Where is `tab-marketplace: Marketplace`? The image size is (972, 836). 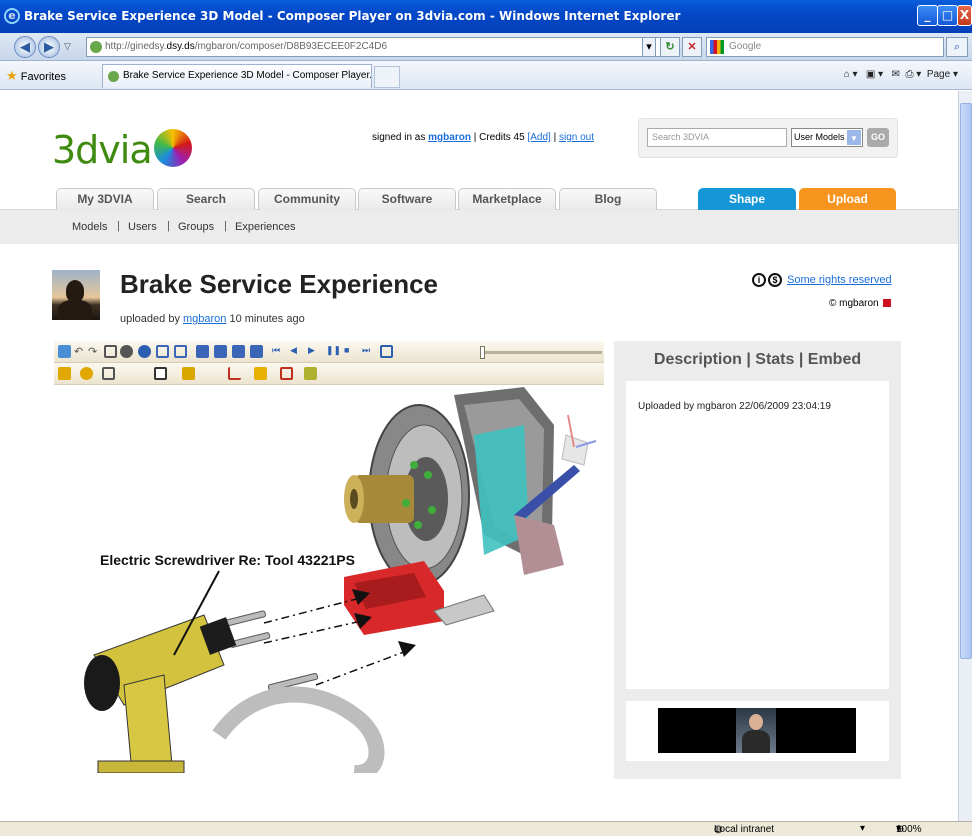
tab-marketplace: Marketplace is located at coordinates (507, 199).